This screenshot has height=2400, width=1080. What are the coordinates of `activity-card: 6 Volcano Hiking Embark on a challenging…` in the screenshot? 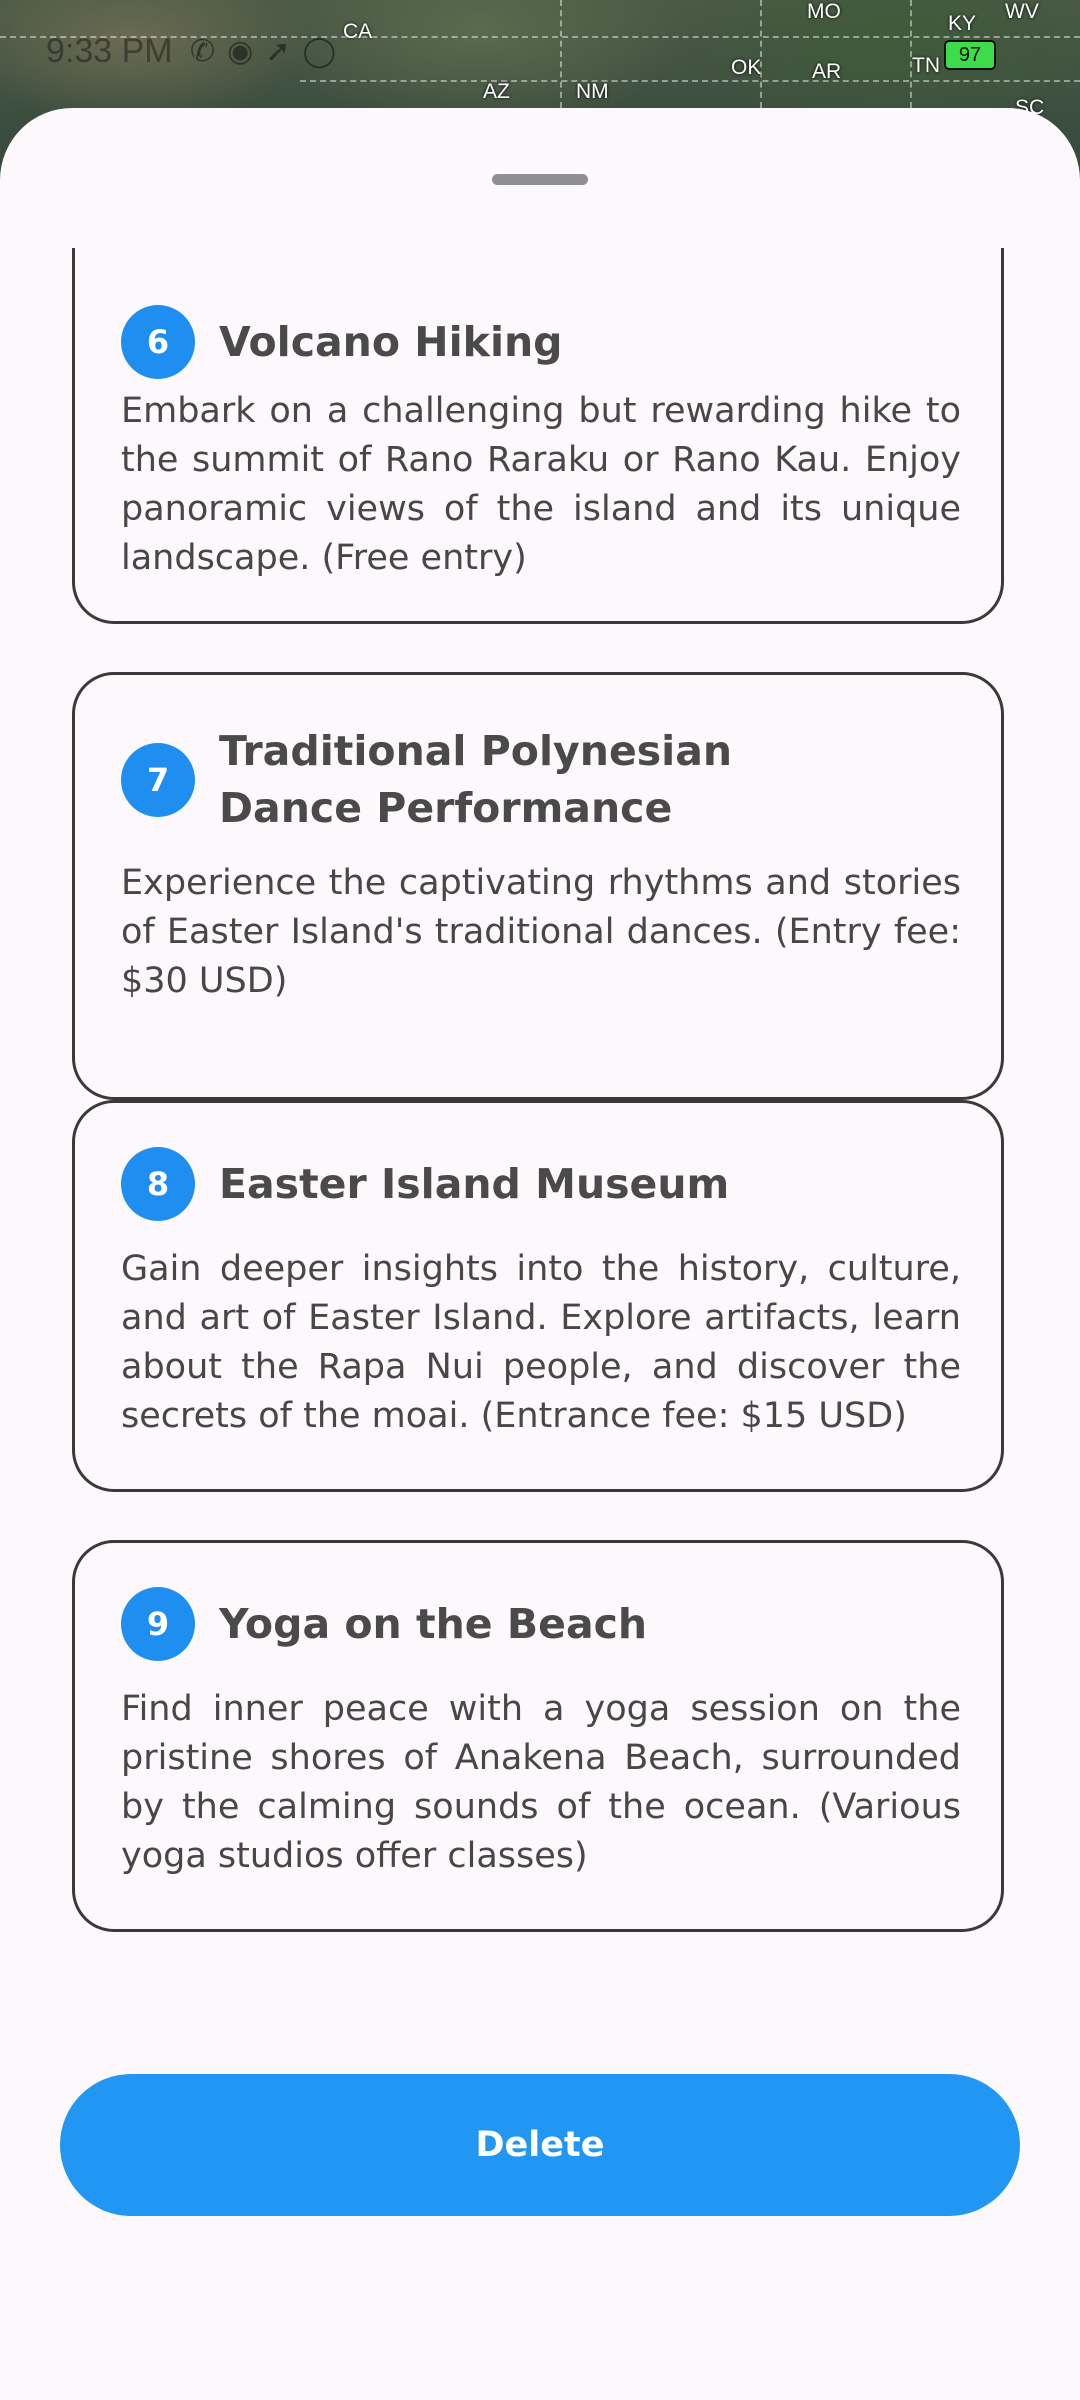 It's located at (538, 436).